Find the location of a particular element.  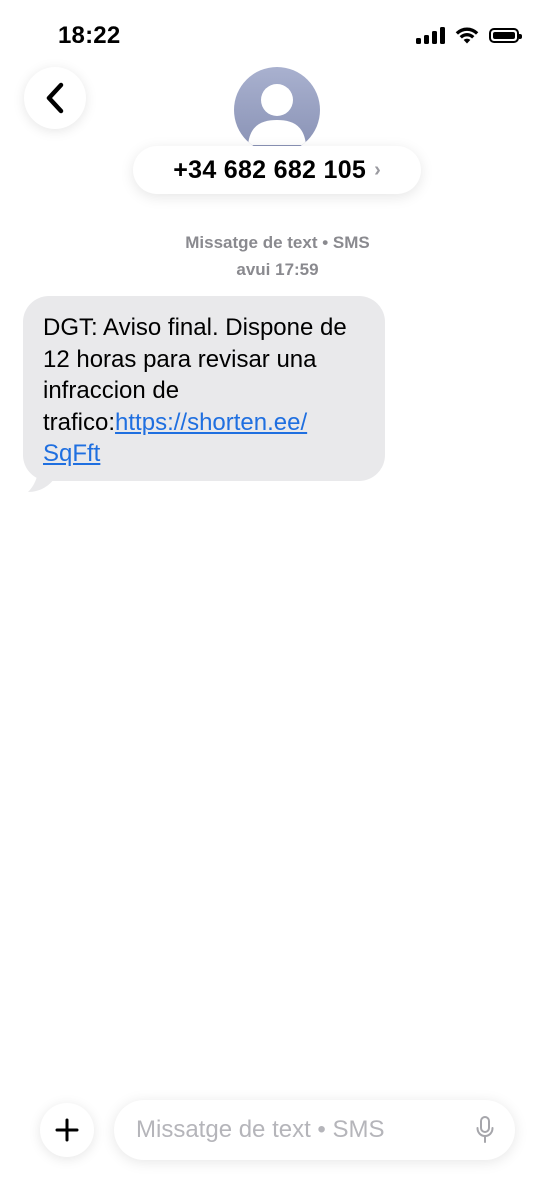

battery-fill is located at coordinates (504, 35).